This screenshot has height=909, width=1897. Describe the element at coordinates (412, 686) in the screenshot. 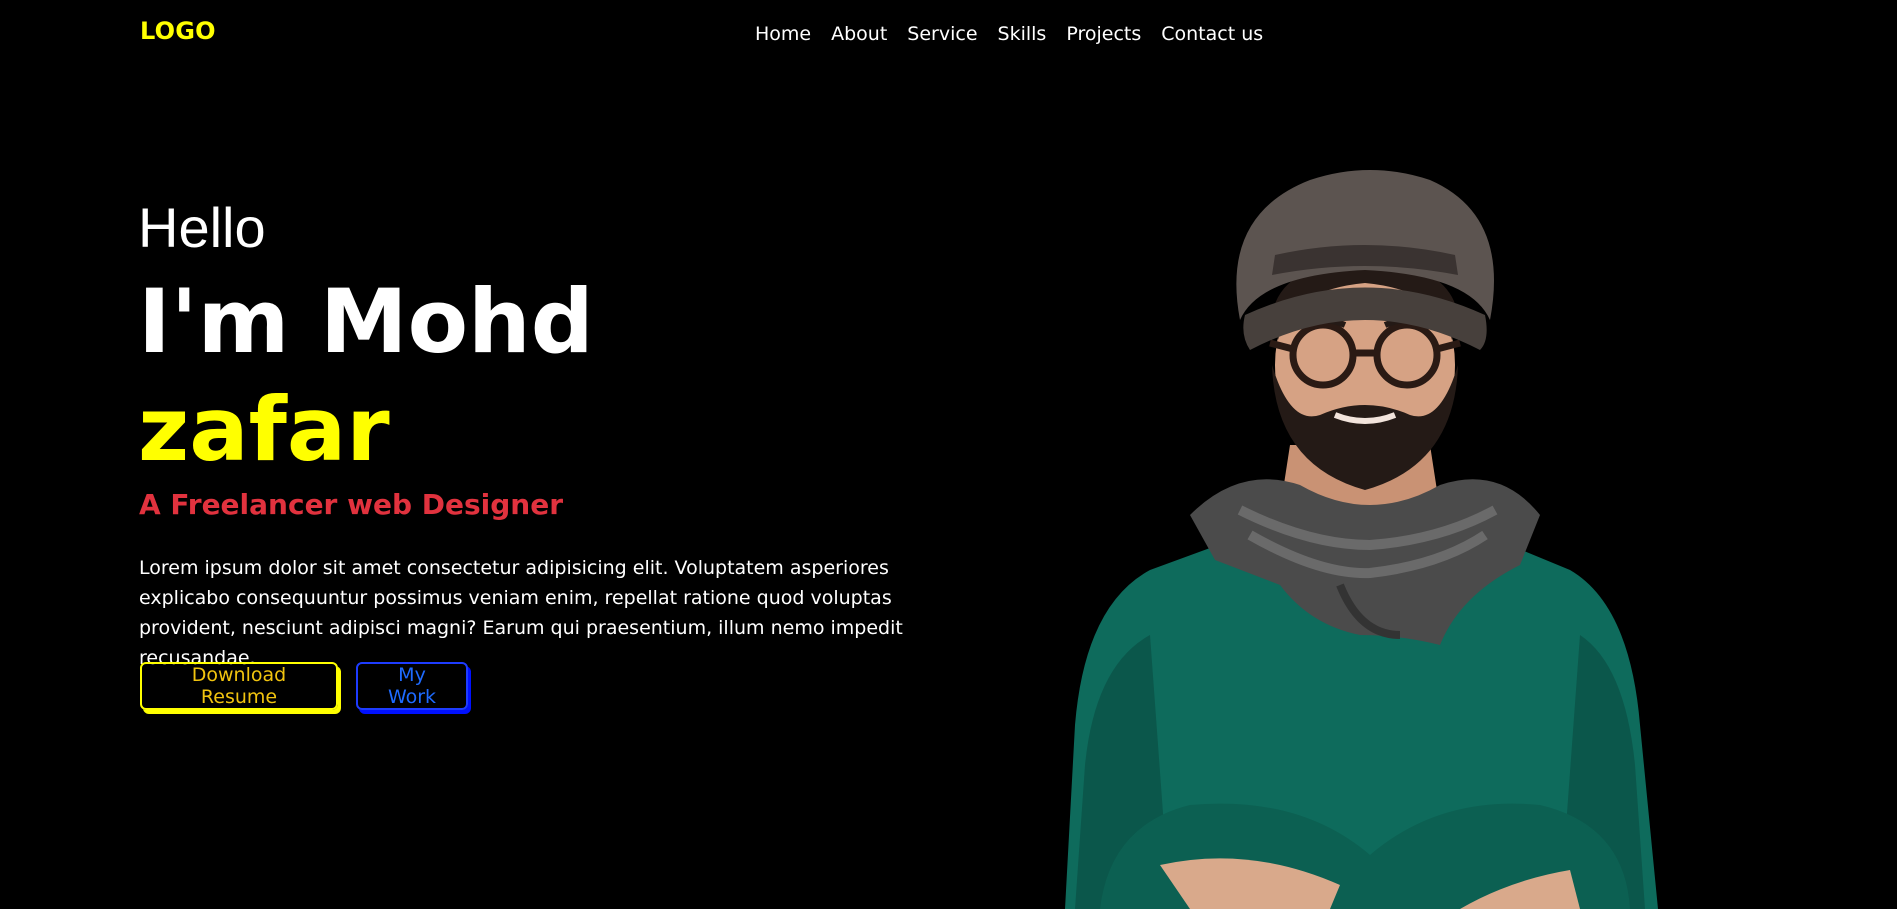

I see `my-work-button: My Work` at that location.